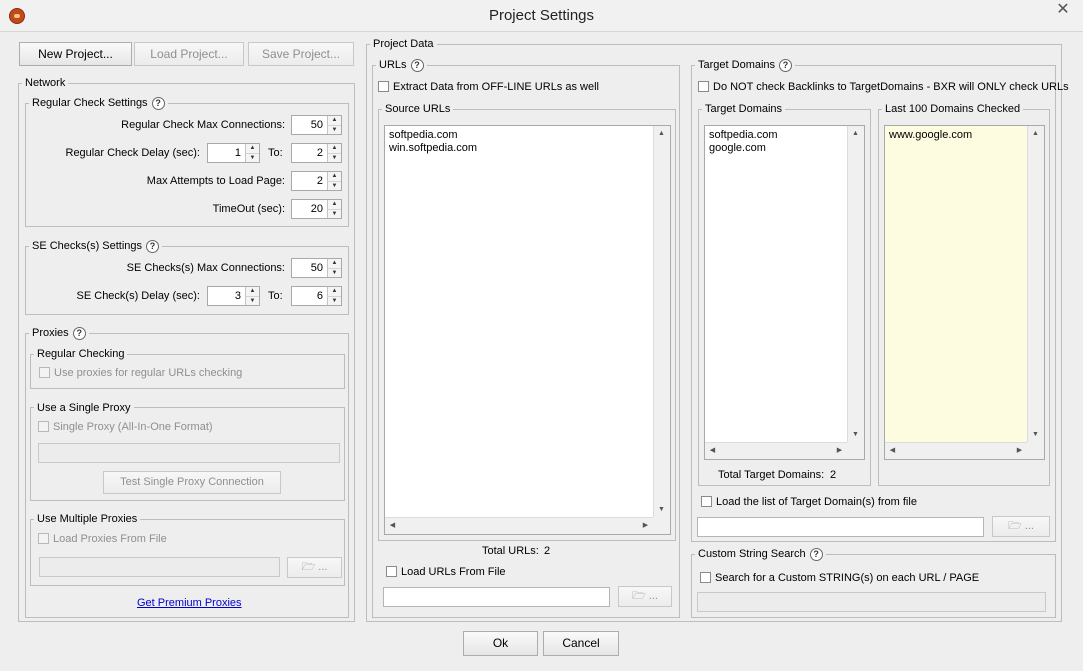  I want to click on custom-string-checkbox, so click(705, 577).